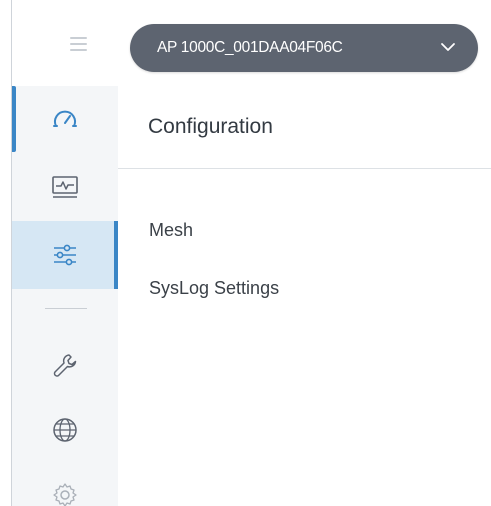 The height and width of the screenshot is (506, 491). What do you see at coordinates (14, 119) in the screenshot?
I see `sidebar-active-indicator` at bounding box center [14, 119].